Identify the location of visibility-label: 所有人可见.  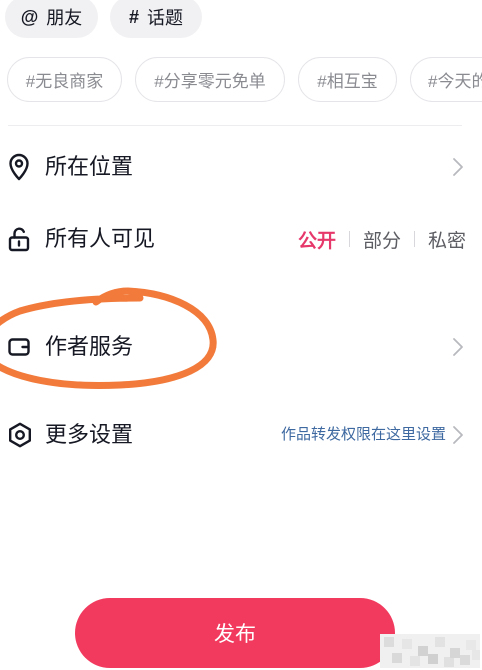
(100, 238).